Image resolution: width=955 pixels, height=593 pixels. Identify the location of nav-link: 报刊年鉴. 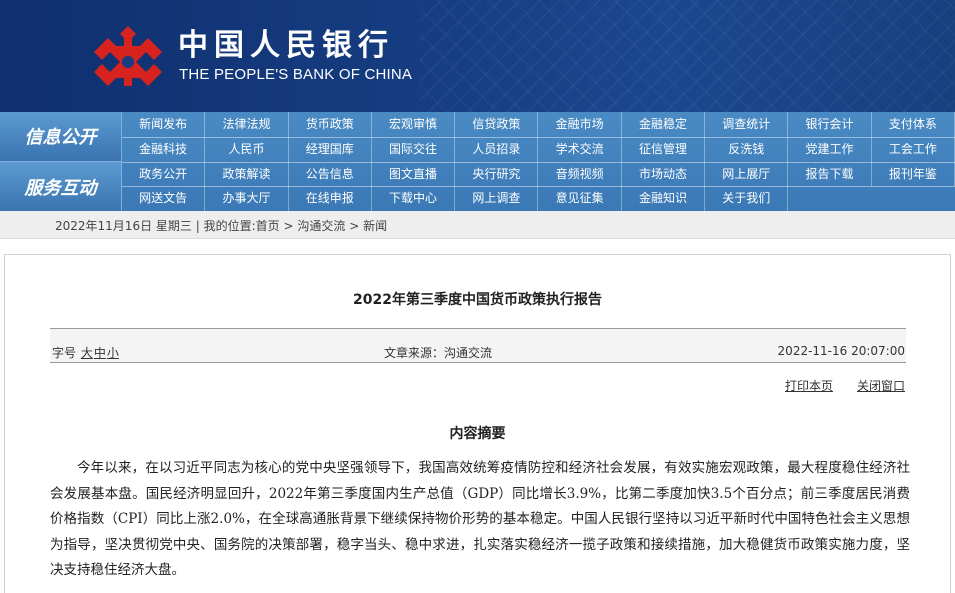
(913, 174).